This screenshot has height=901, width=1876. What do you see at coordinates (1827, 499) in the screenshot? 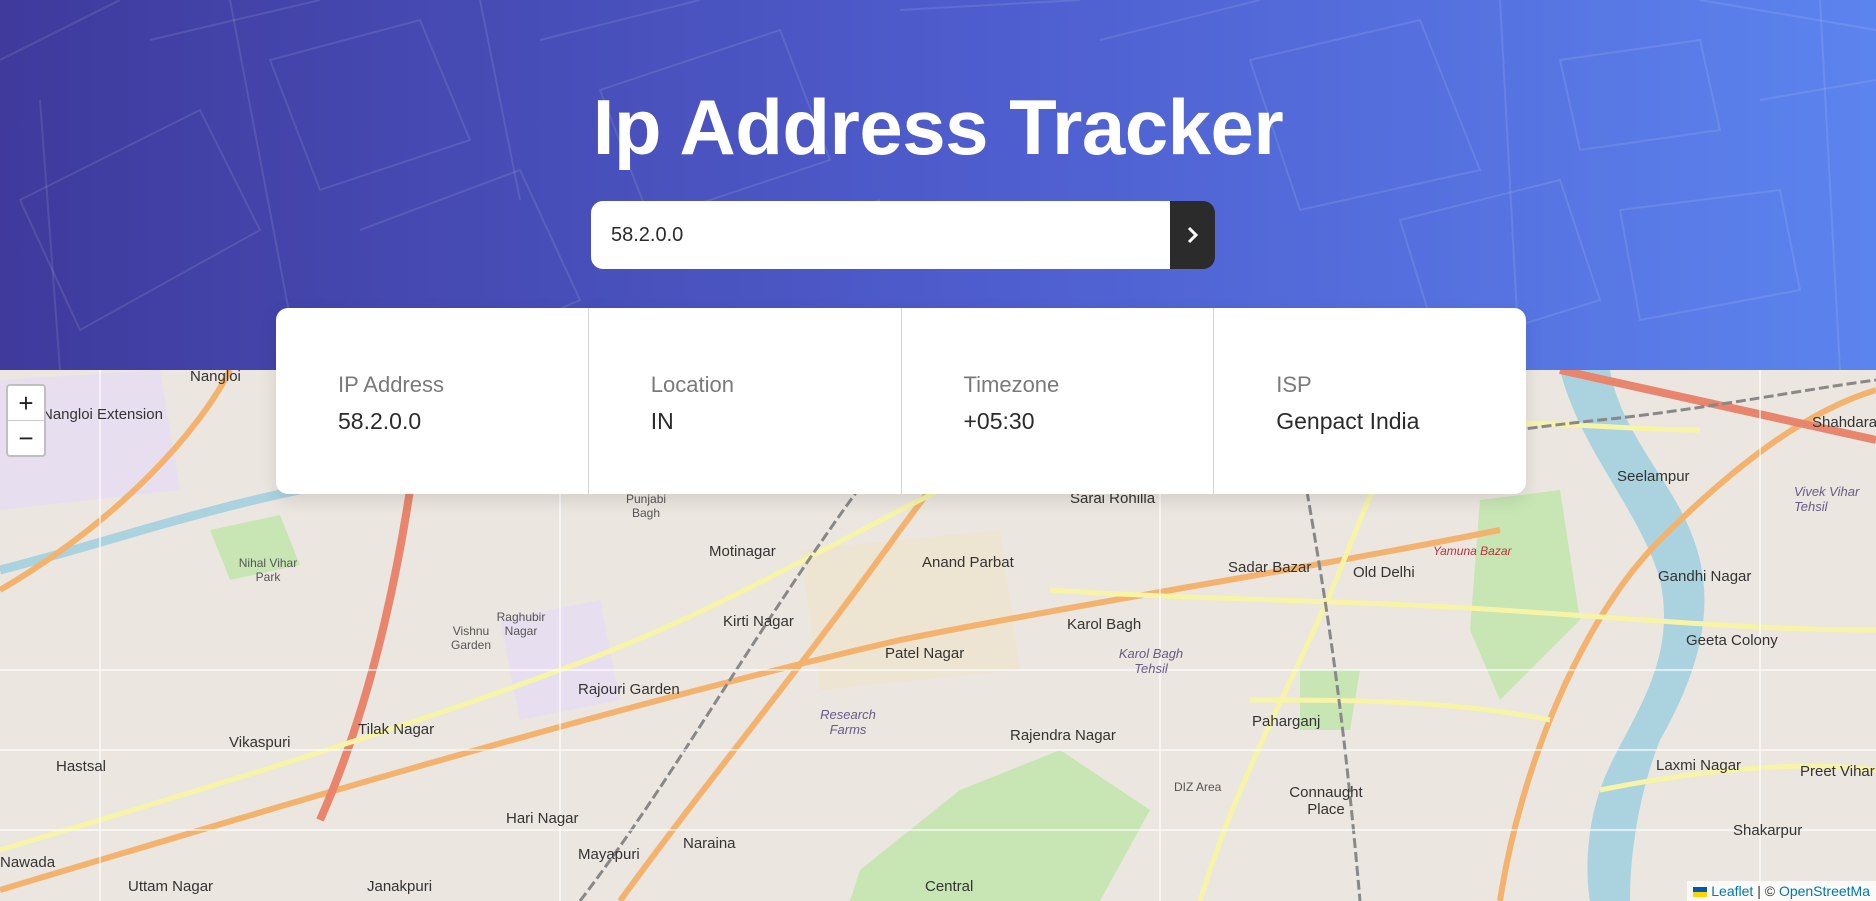
I see `map-label: Vivek Vihar Tehsil` at bounding box center [1827, 499].